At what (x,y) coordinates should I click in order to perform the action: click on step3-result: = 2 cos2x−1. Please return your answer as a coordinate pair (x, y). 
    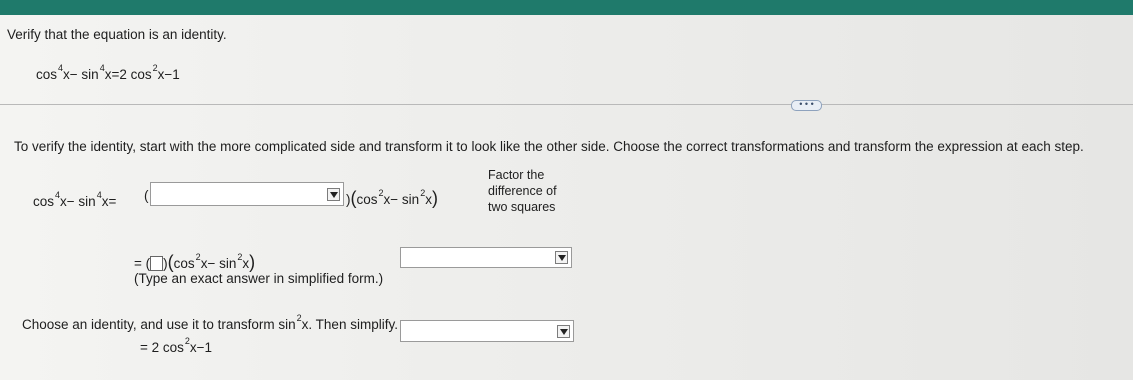
    Looking at the image, I should click on (176, 345).